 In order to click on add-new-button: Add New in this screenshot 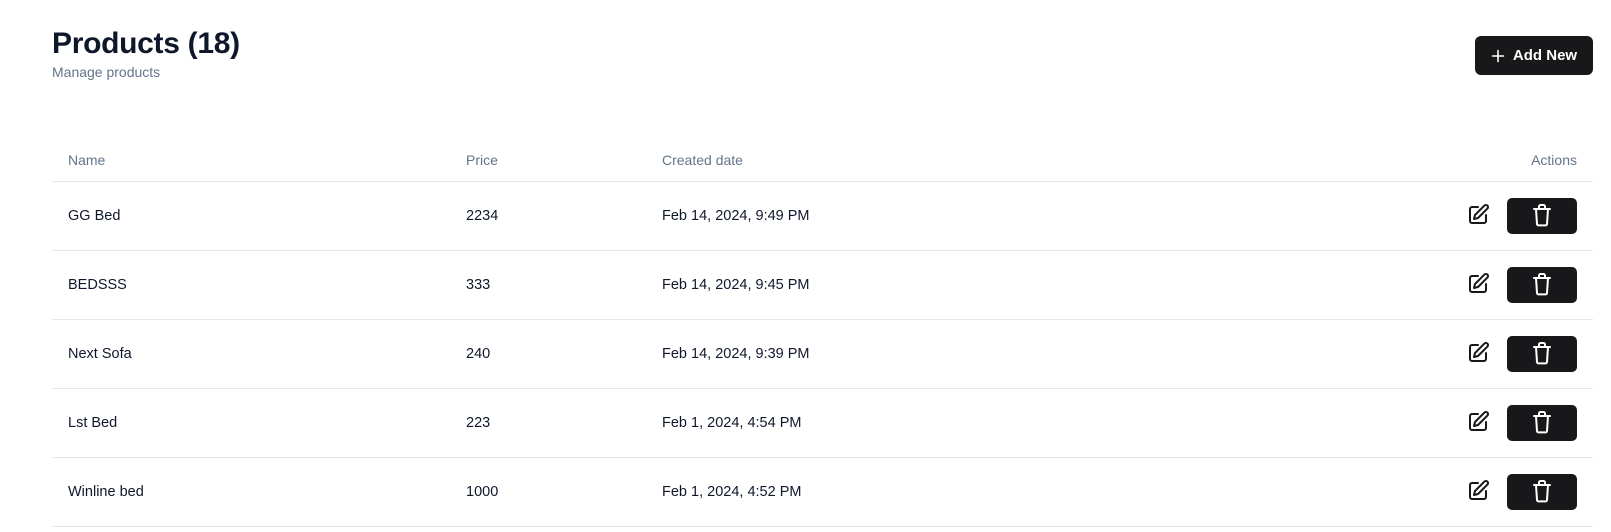, I will do `click(1534, 55)`.